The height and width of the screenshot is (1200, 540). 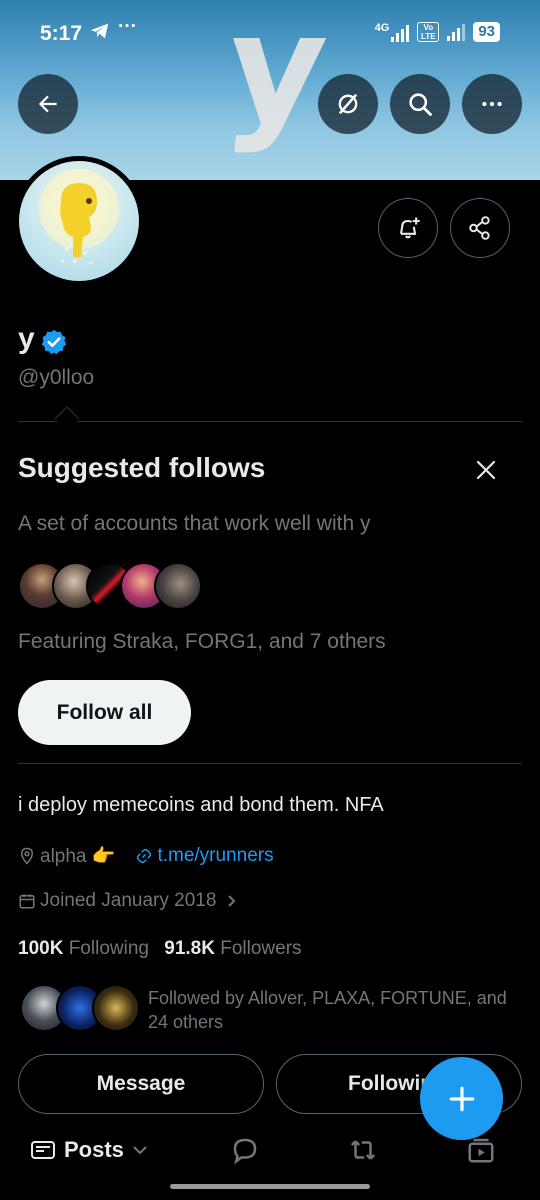 What do you see at coordinates (428, 32) in the screenshot?
I see `volte-badge: Vo LTE` at bounding box center [428, 32].